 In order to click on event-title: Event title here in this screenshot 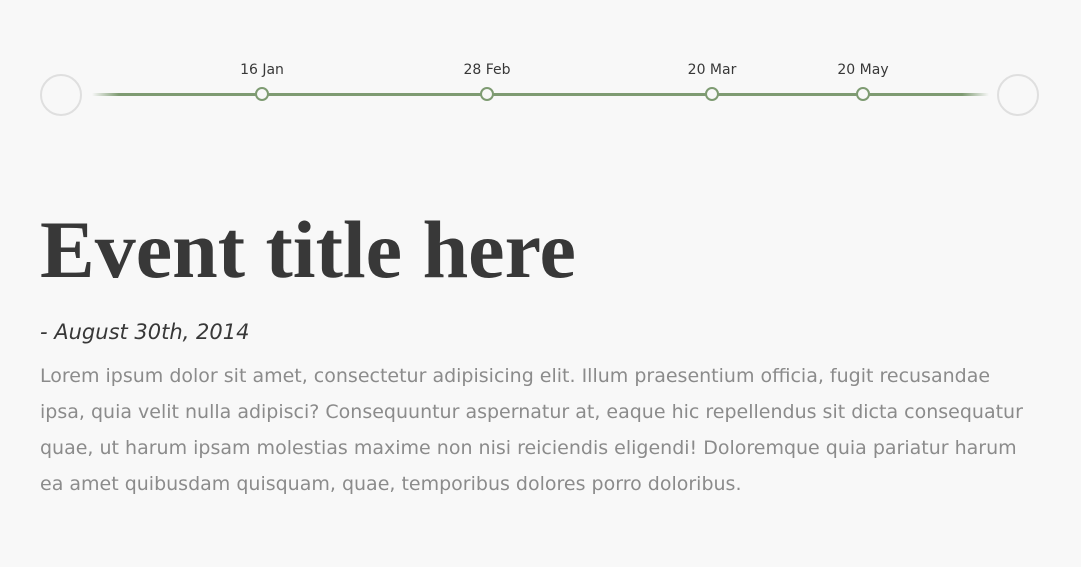, I will do `click(308, 249)`.